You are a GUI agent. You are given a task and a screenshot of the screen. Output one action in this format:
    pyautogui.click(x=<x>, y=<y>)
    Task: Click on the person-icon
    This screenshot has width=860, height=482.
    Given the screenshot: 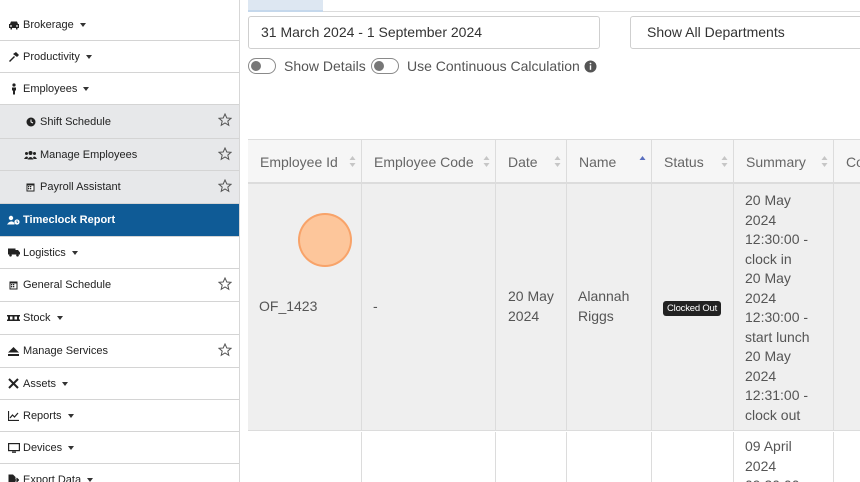 What is the action you would take?
    pyautogui.click(x=13, y=88)
    